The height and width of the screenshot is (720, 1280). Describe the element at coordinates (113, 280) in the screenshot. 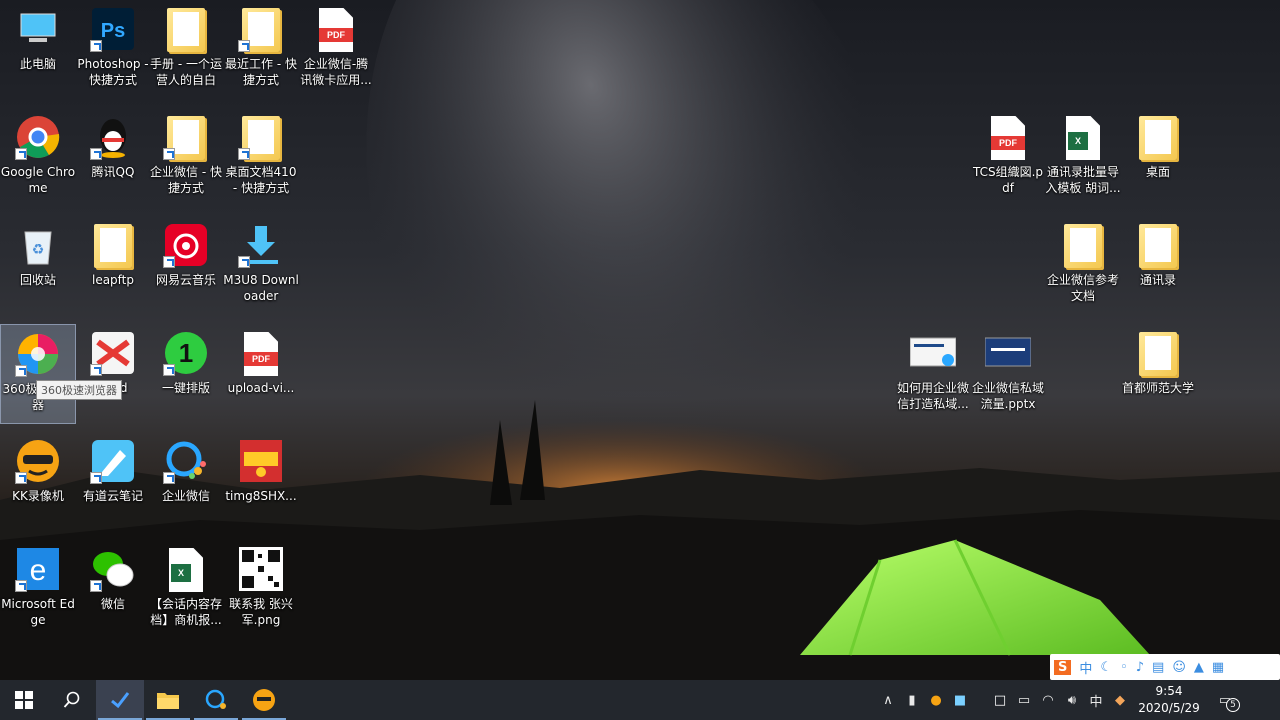

I see `desktop-icon-label: leapftp` at that location.